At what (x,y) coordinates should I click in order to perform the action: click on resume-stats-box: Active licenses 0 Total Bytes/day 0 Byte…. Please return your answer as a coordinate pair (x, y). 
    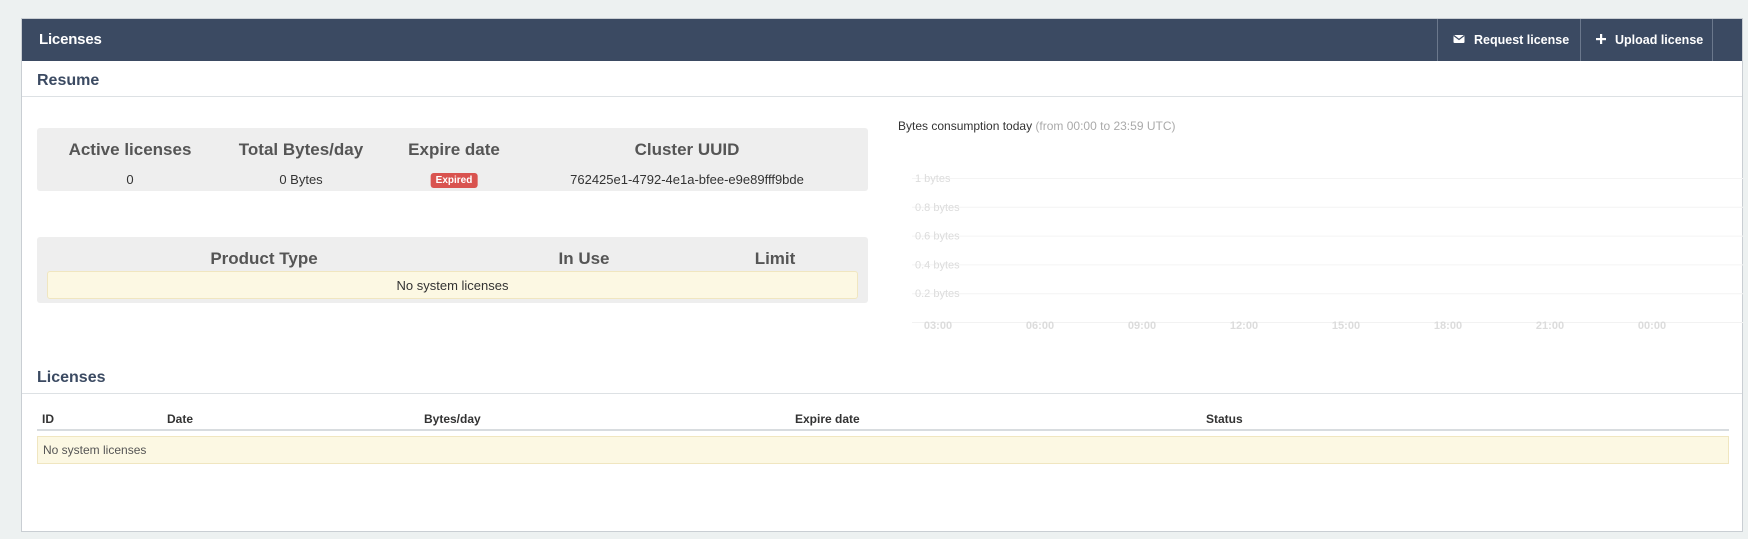
    Looking at the image, I should click on (452, 159).